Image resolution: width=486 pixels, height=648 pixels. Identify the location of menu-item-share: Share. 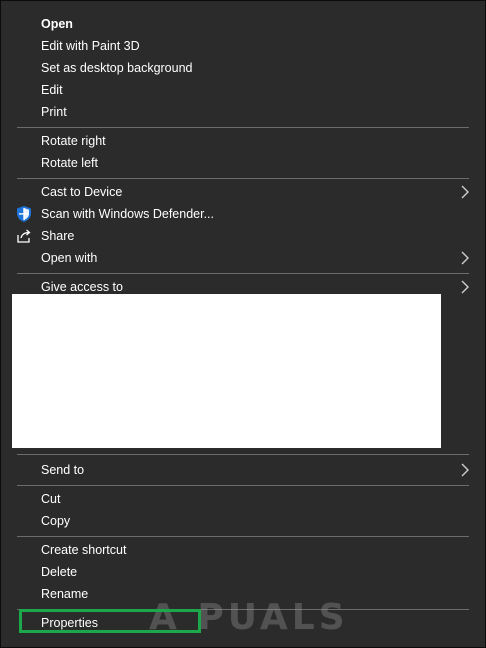
(244, 236).